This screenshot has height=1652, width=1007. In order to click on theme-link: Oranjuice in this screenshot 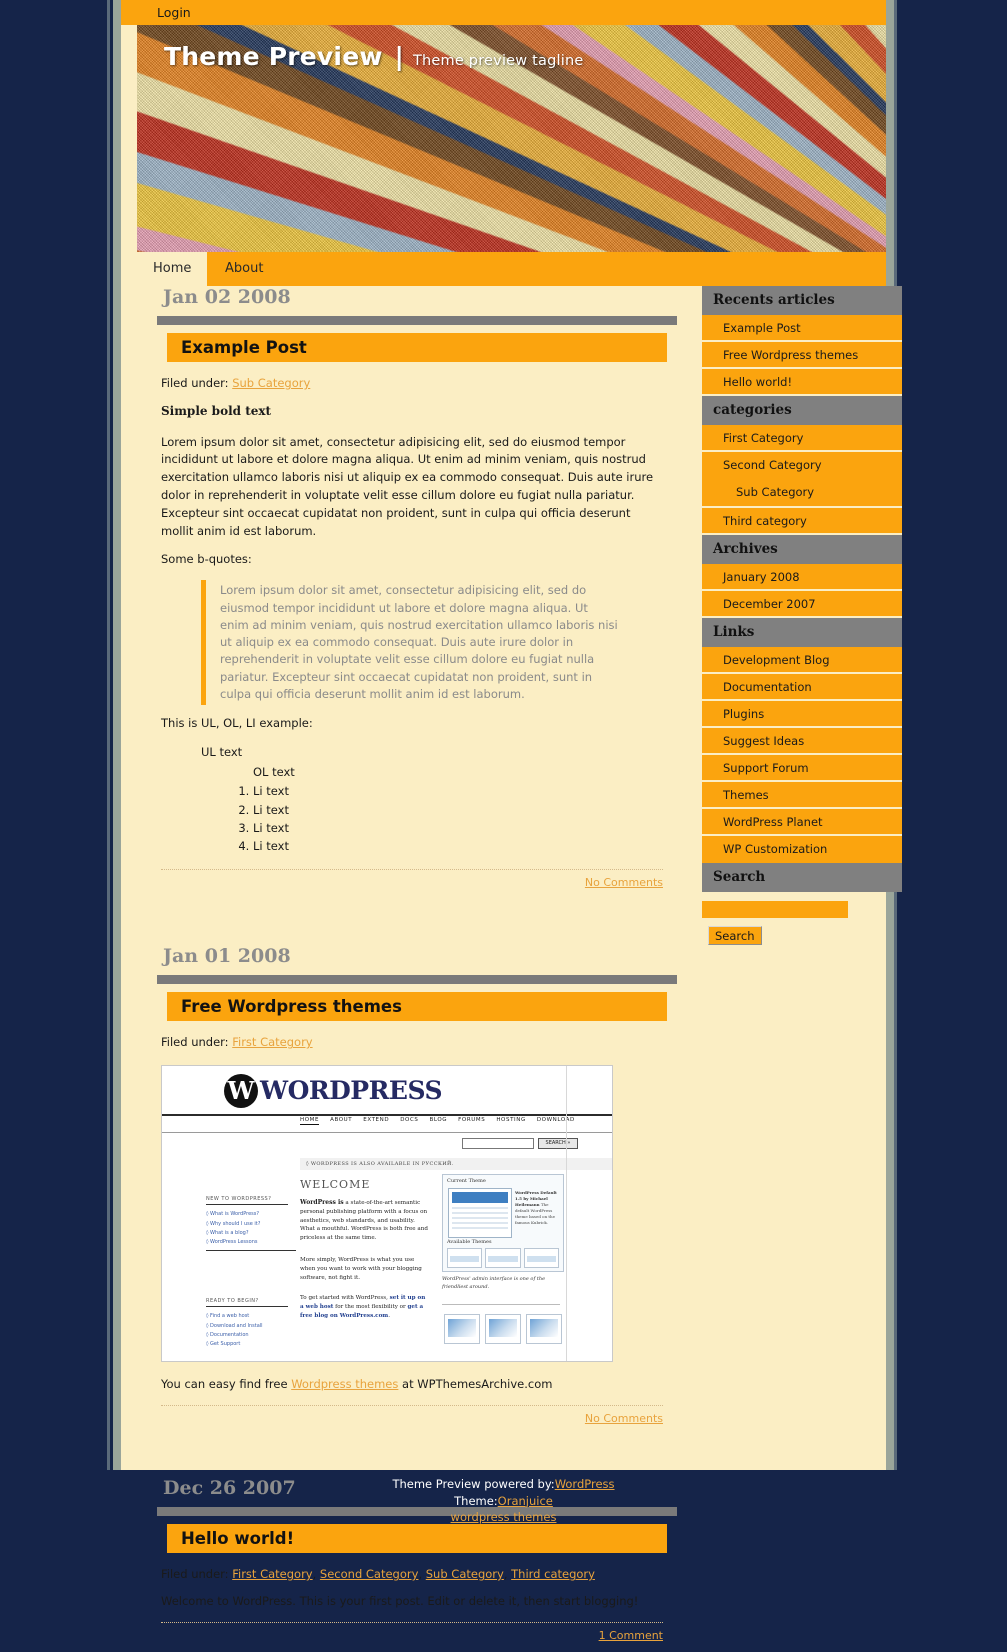, I will do `click(525, 1501)`.